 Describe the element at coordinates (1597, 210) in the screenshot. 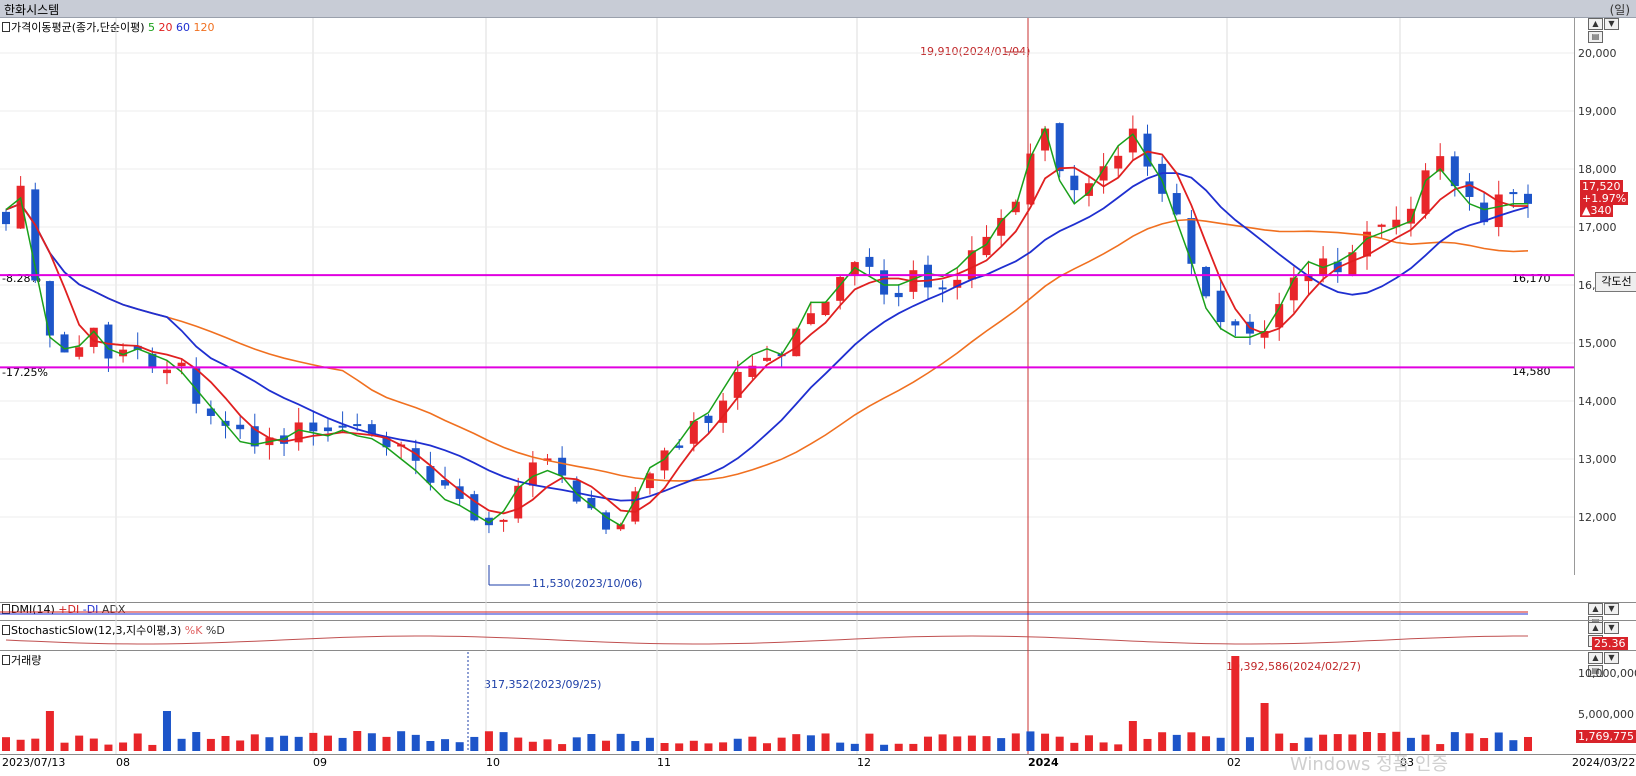

I see `change-tag: ▲340` at that location.